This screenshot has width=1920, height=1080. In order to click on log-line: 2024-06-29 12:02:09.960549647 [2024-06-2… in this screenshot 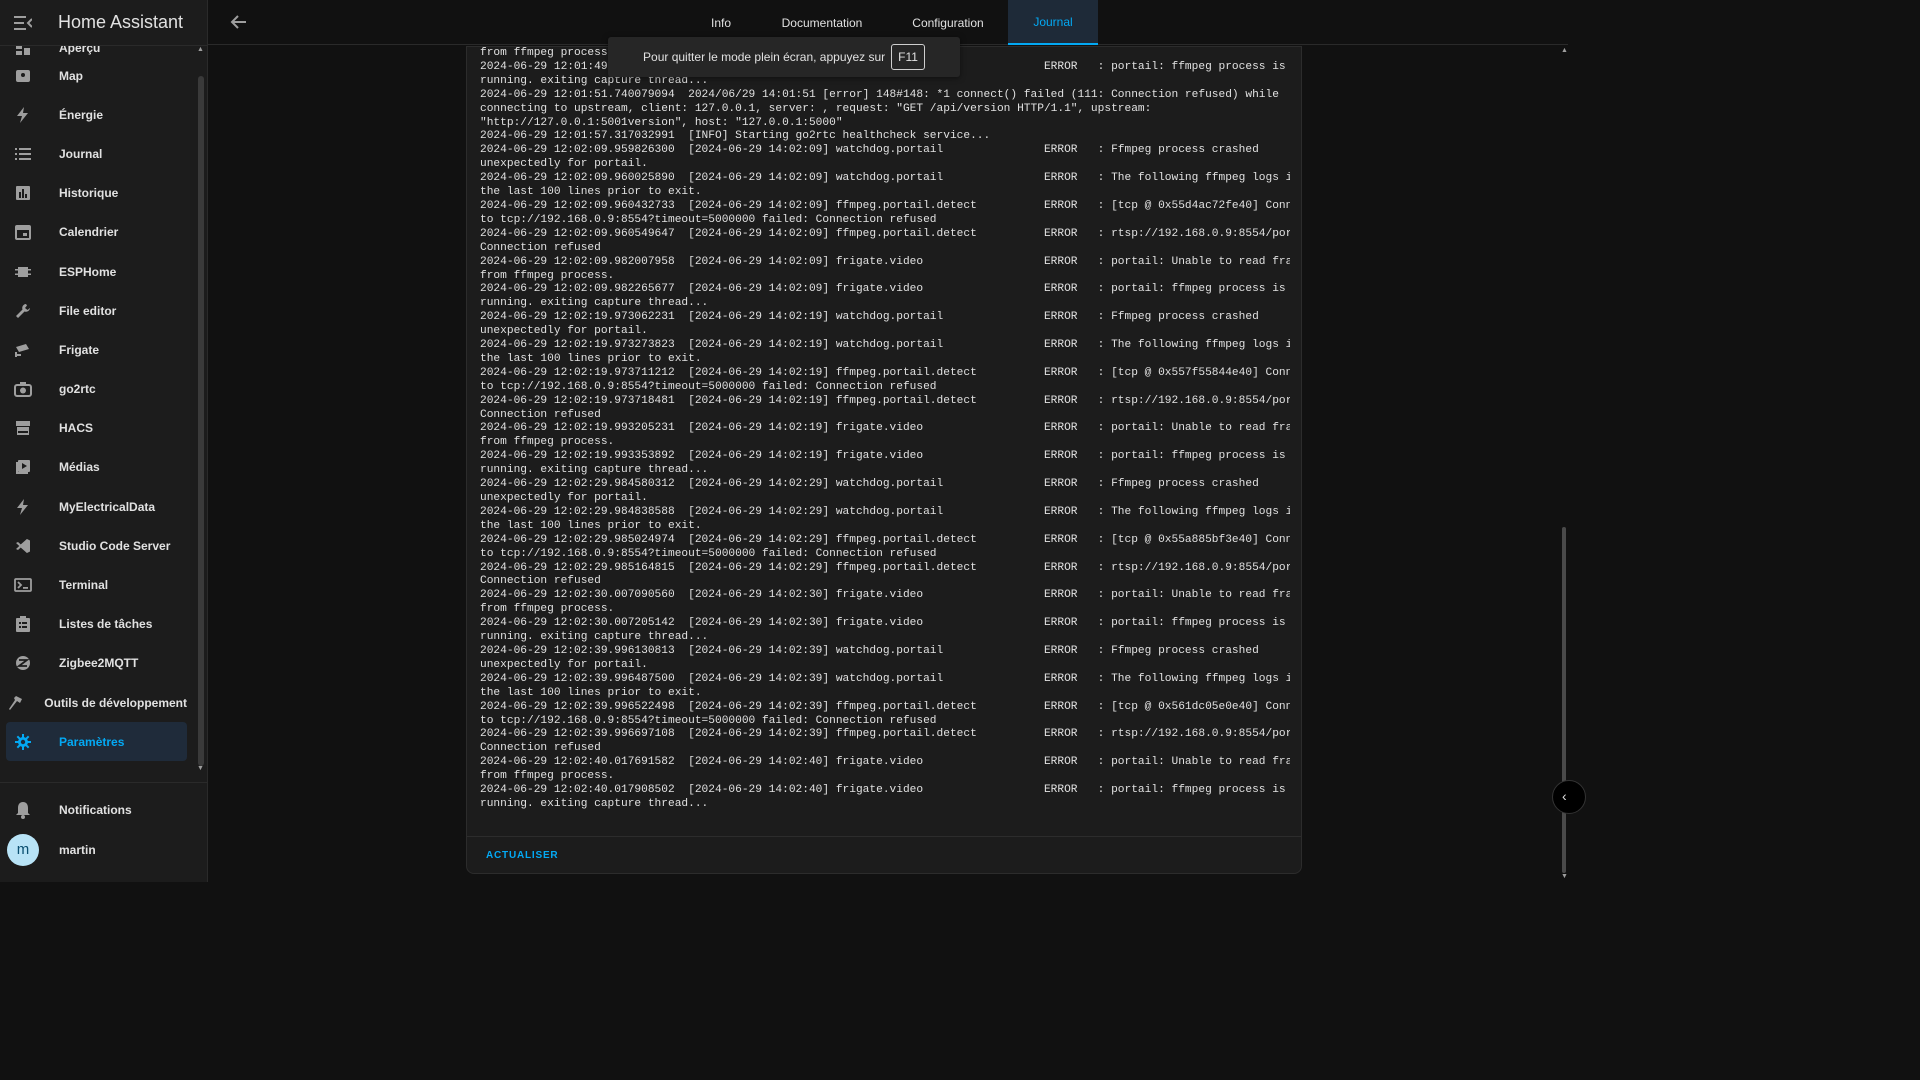, I will do `click(885, 233)`.